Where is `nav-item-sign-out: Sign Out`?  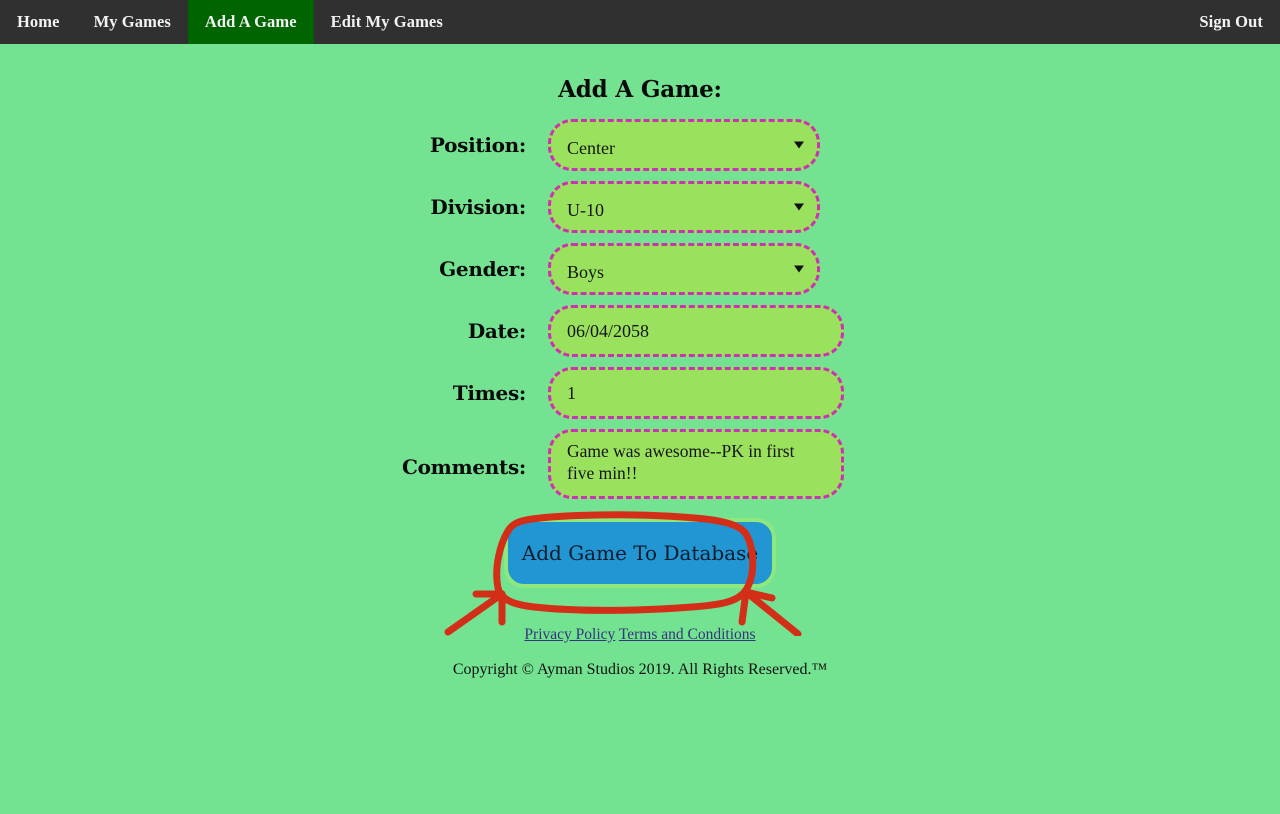 nav-item-sign-out: Sign Out is located at coordinates (1231, 22).